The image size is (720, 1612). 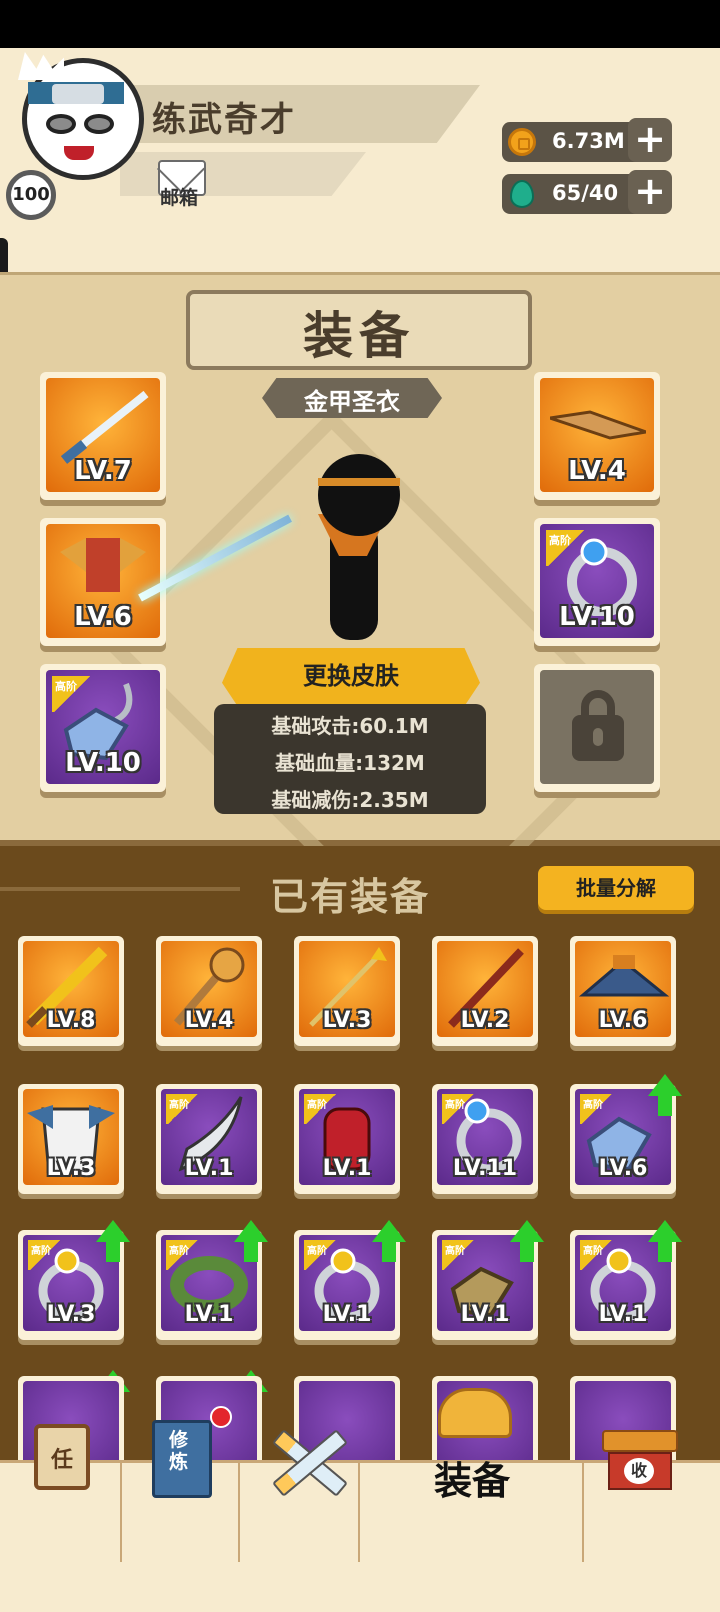 I want to click on weapon-slot: LV.7, so click(x=103, y=436).